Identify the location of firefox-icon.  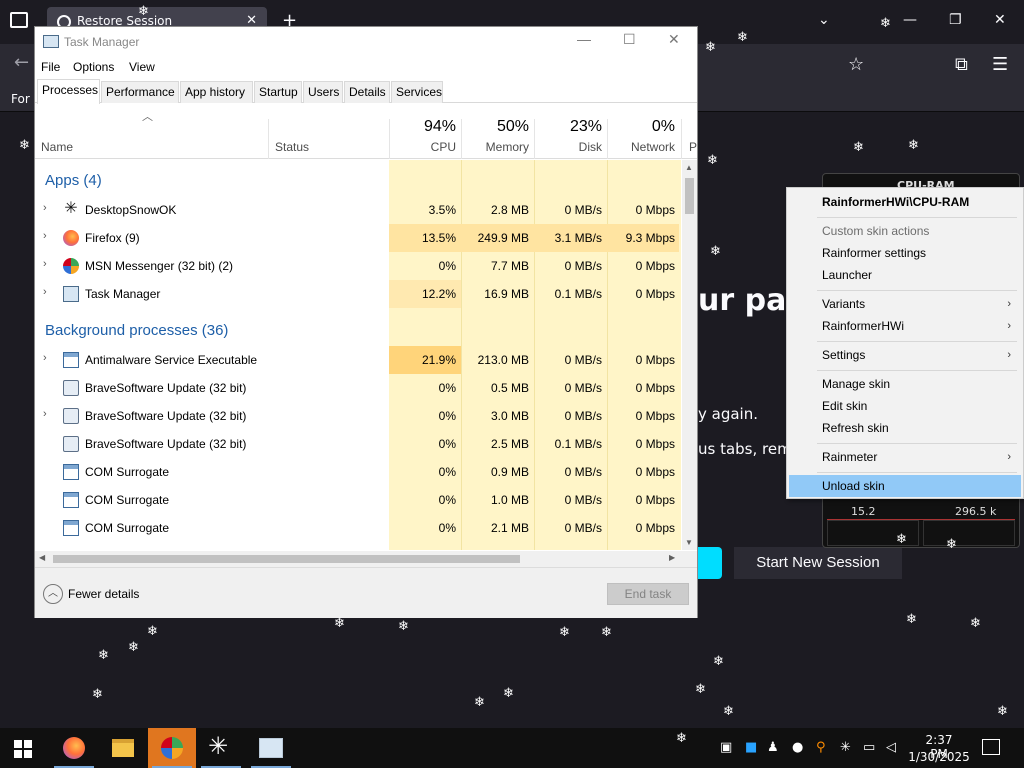
(74, 748).